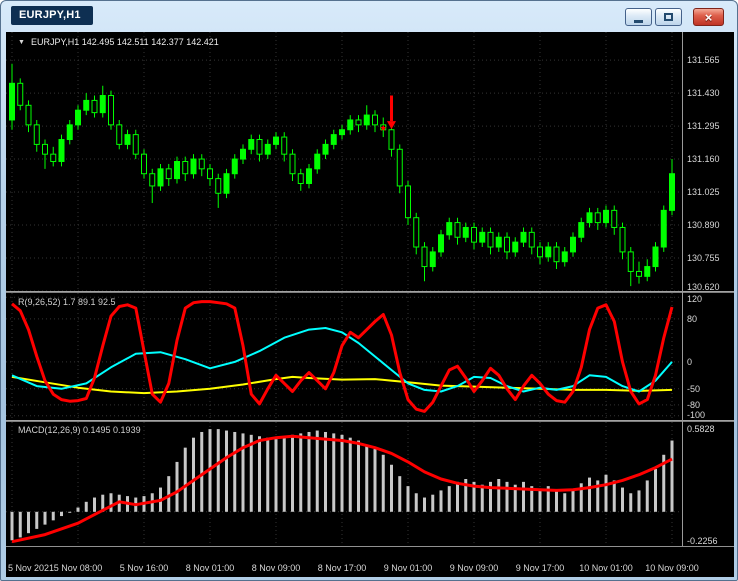 Image resolution: width=738 pixels, height=581 pixels. I want to click on close-icon: ×, so click(708, 17).